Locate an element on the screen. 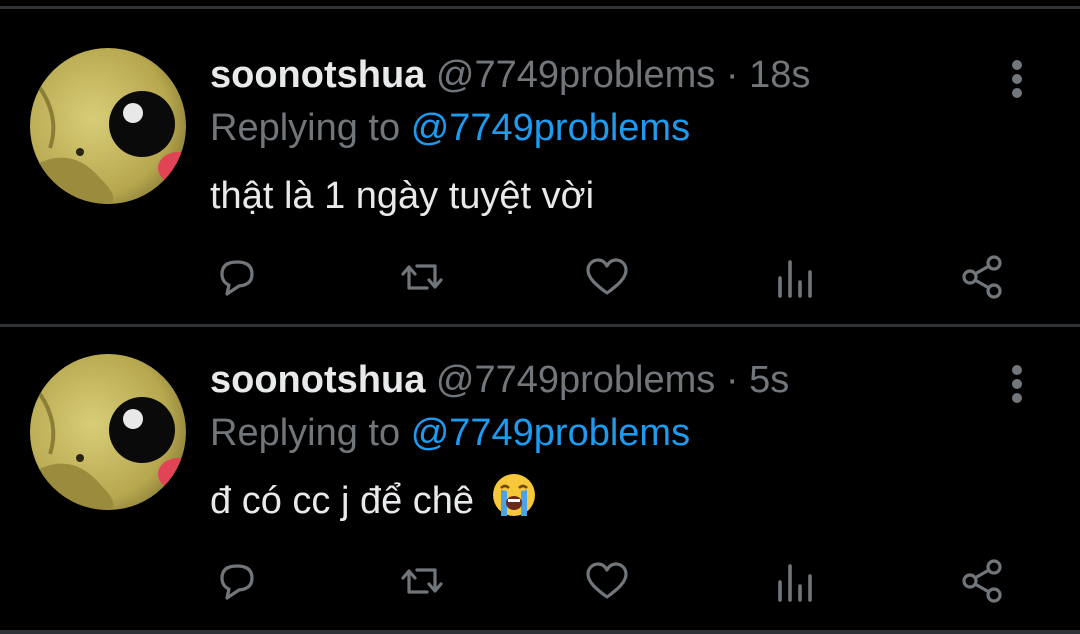  bottom-divider is located at coordinates (540, 632).